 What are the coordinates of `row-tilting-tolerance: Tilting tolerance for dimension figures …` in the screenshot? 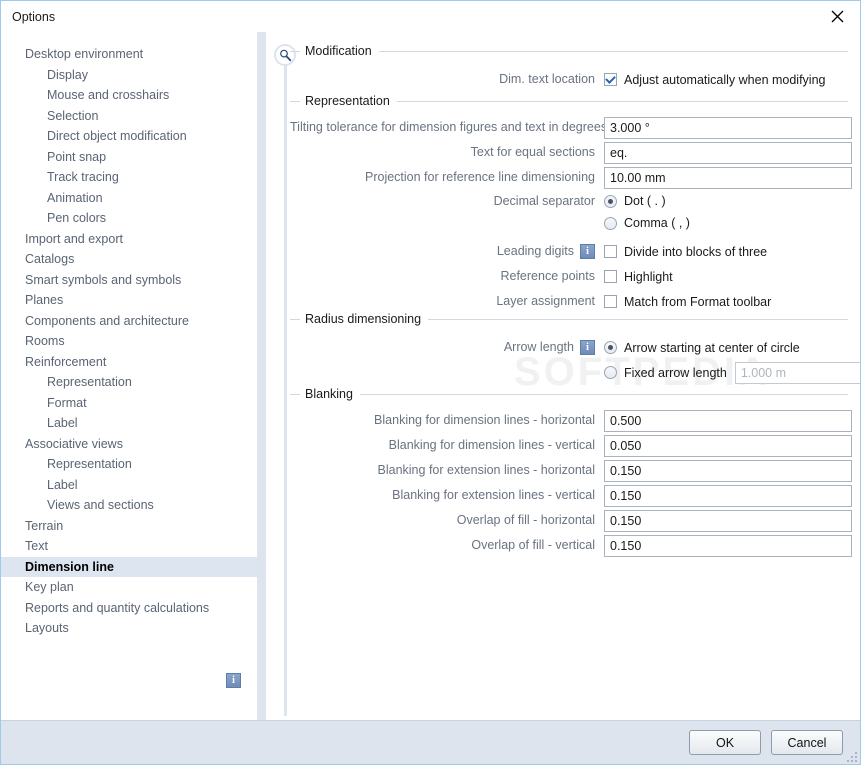 It's located at (571, 127).